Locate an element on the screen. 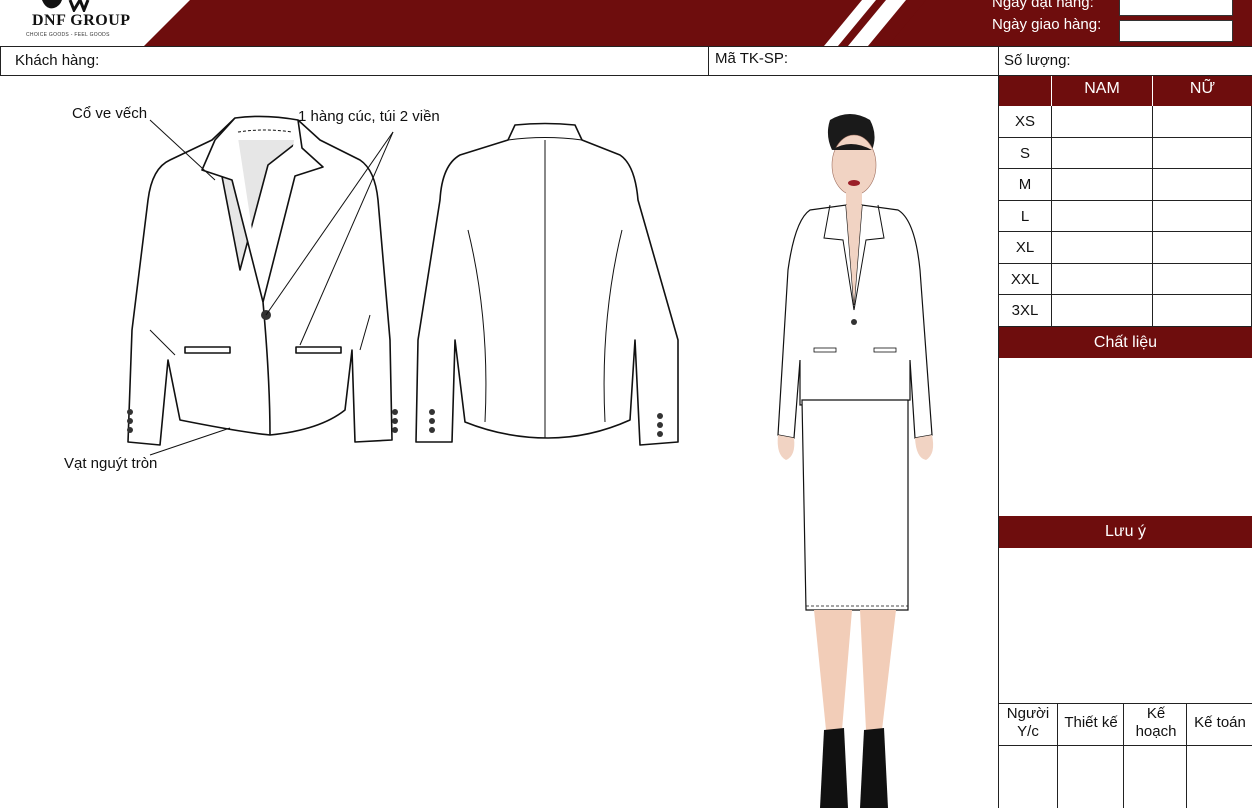 This screenshot has height=808, width=1252. order-date-label: Ngày đặt hàng: is located at coordinates (1043, 5).